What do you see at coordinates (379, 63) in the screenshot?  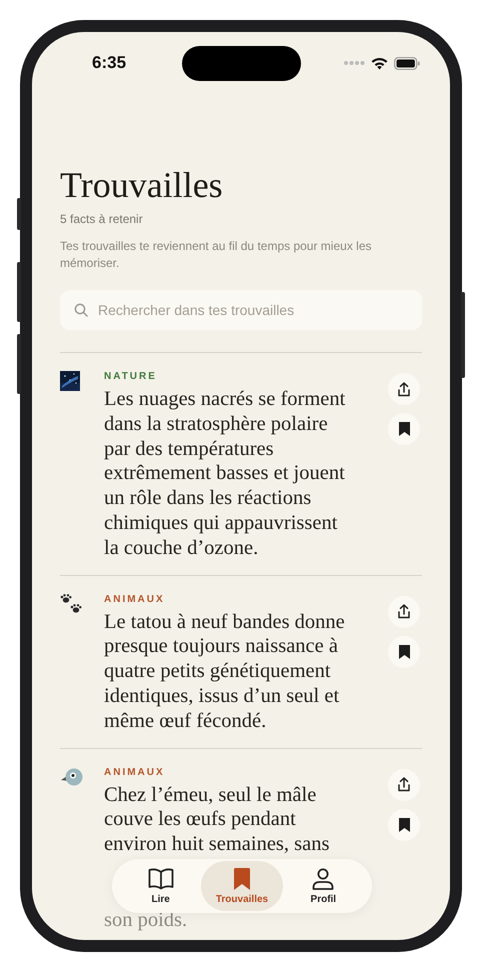 I see `wifi-icon` at bounding box center [379, 63].